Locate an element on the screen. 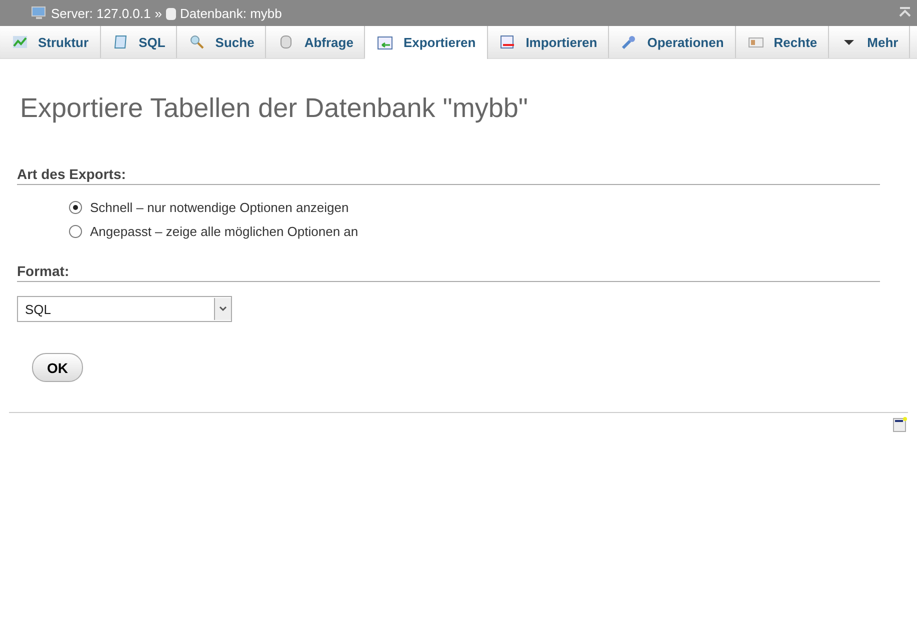 The width and height of the screenshot is (917, 622). ok-button: OK is located at coordinates (57, 367).